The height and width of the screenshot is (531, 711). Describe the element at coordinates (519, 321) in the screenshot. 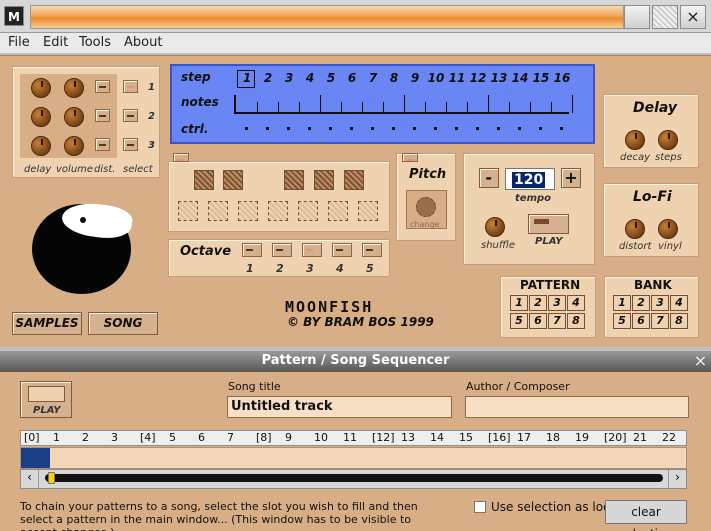

I see `pattern-button-5: 5` at that location.